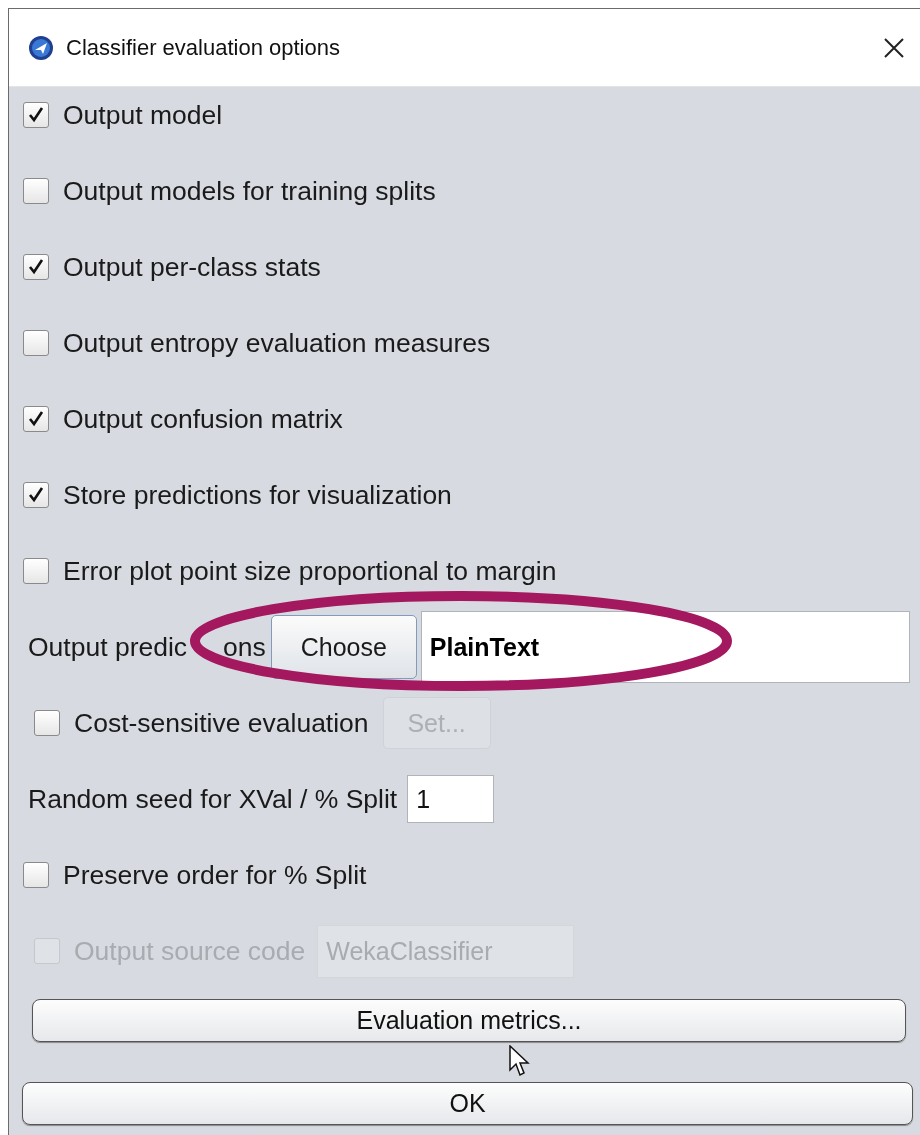 The width and height of the screenshot is (920, 1135). Describe the element at coordinates (215, 875) in the screenshot. I see `option-label: Preserve order for % Split` at that location.